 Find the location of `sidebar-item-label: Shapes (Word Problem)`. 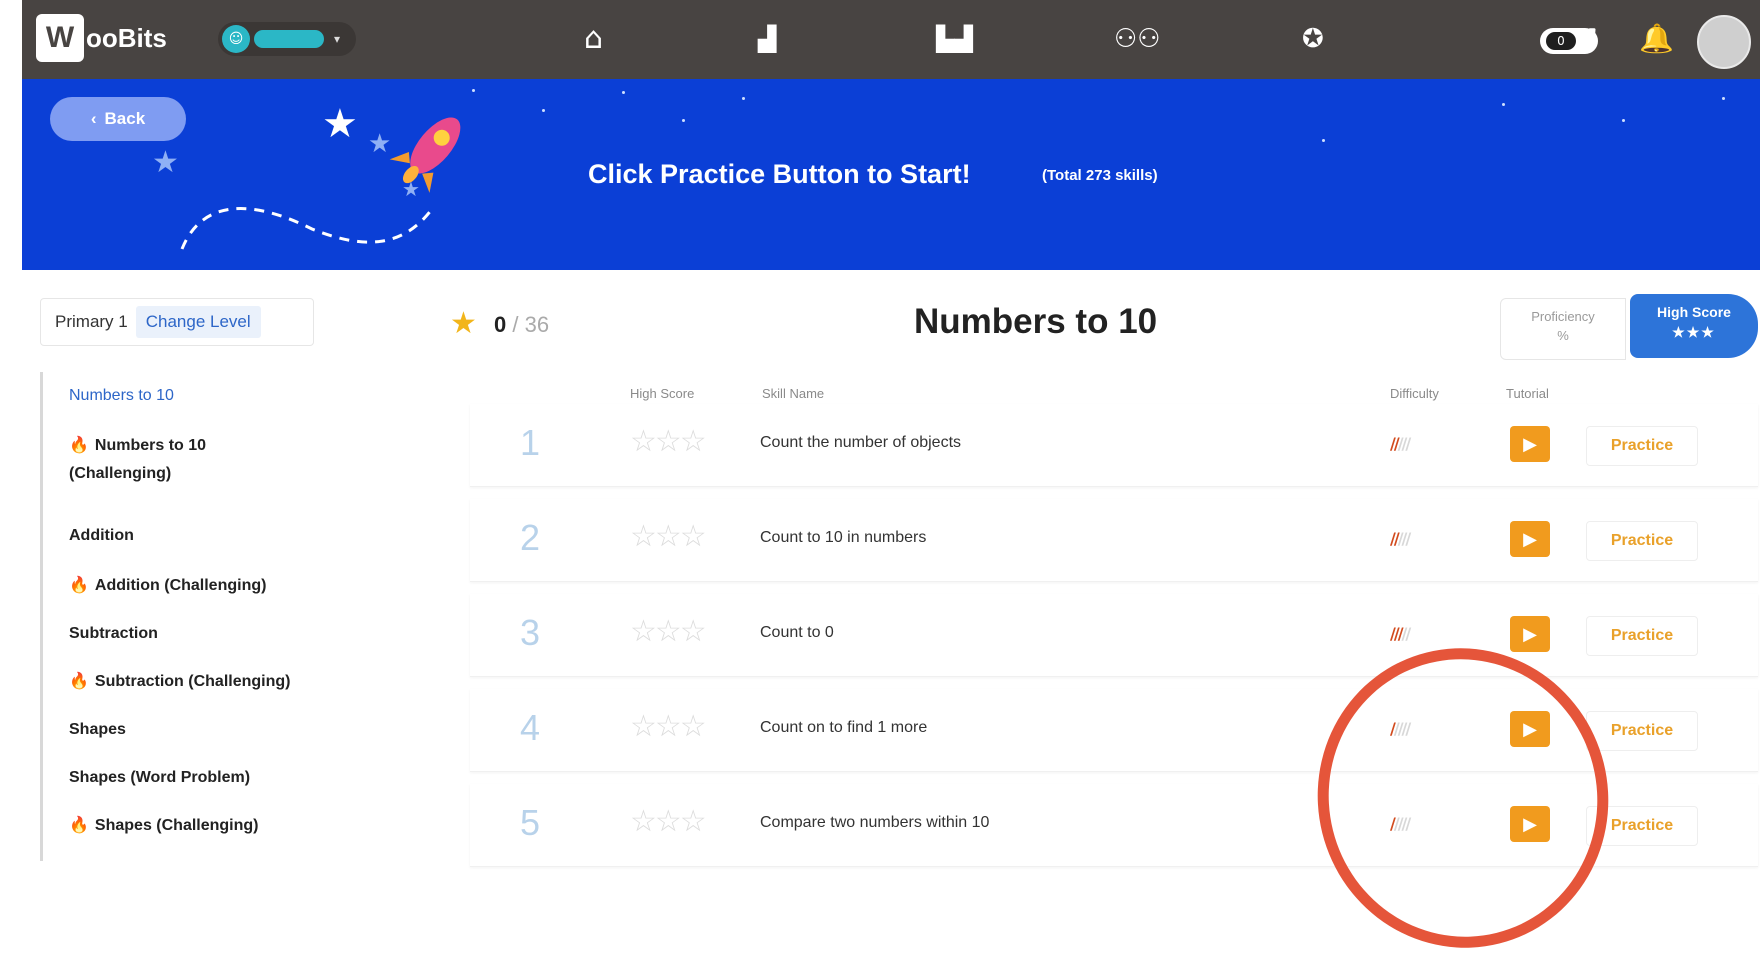

sidebar-item-label: Shapes (Word Problem) is located at coordinates (160, 777).